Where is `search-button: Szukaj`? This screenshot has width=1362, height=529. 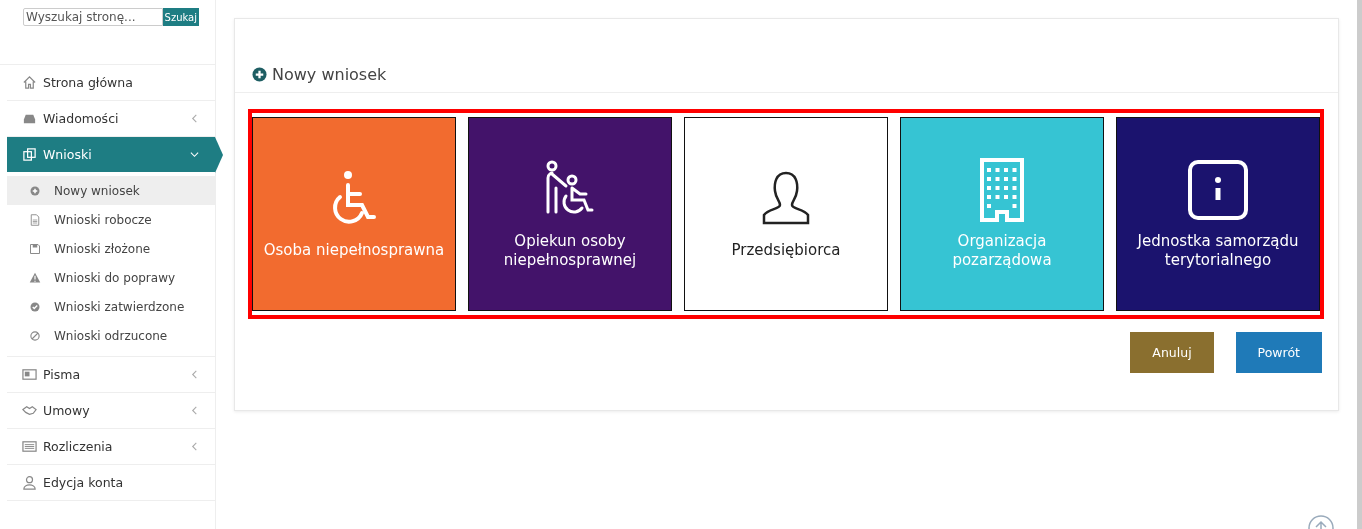 search-button: Szukaj is located at coordinates (180, 17).